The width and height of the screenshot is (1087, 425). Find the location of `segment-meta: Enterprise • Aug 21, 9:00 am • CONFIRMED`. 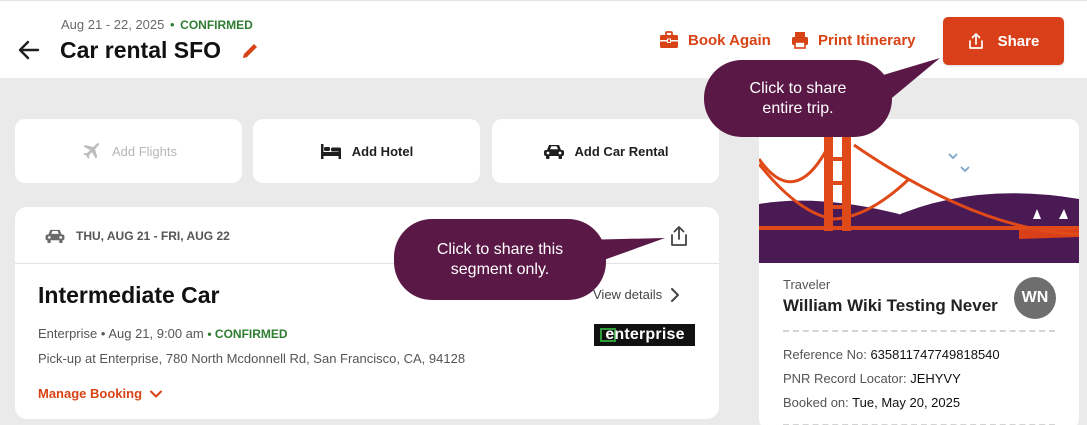

segment-meta: Enterprise • Aug 21, 9:00 am • CONFIRMED is located at coordinates (163, 333).